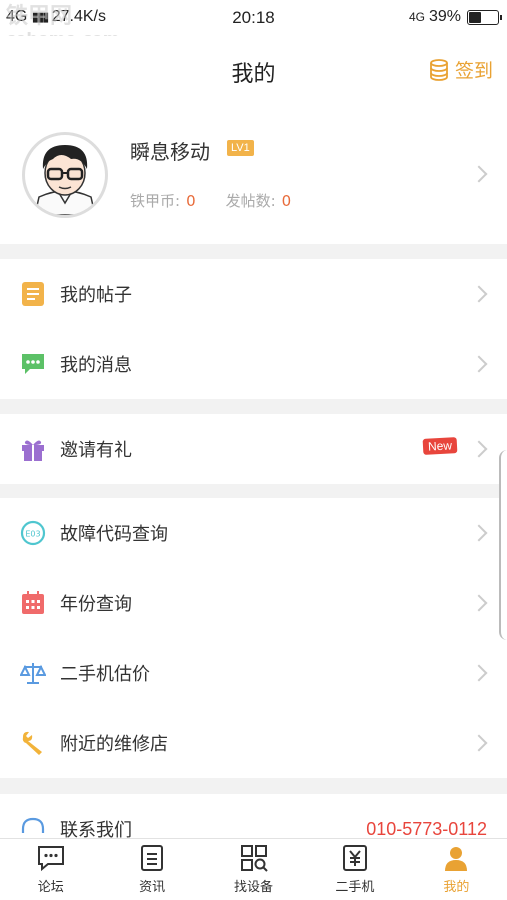 The width and height of the screenshot is (507, 900). I want to click on status-right: 4G 39%, so click(455, 17).